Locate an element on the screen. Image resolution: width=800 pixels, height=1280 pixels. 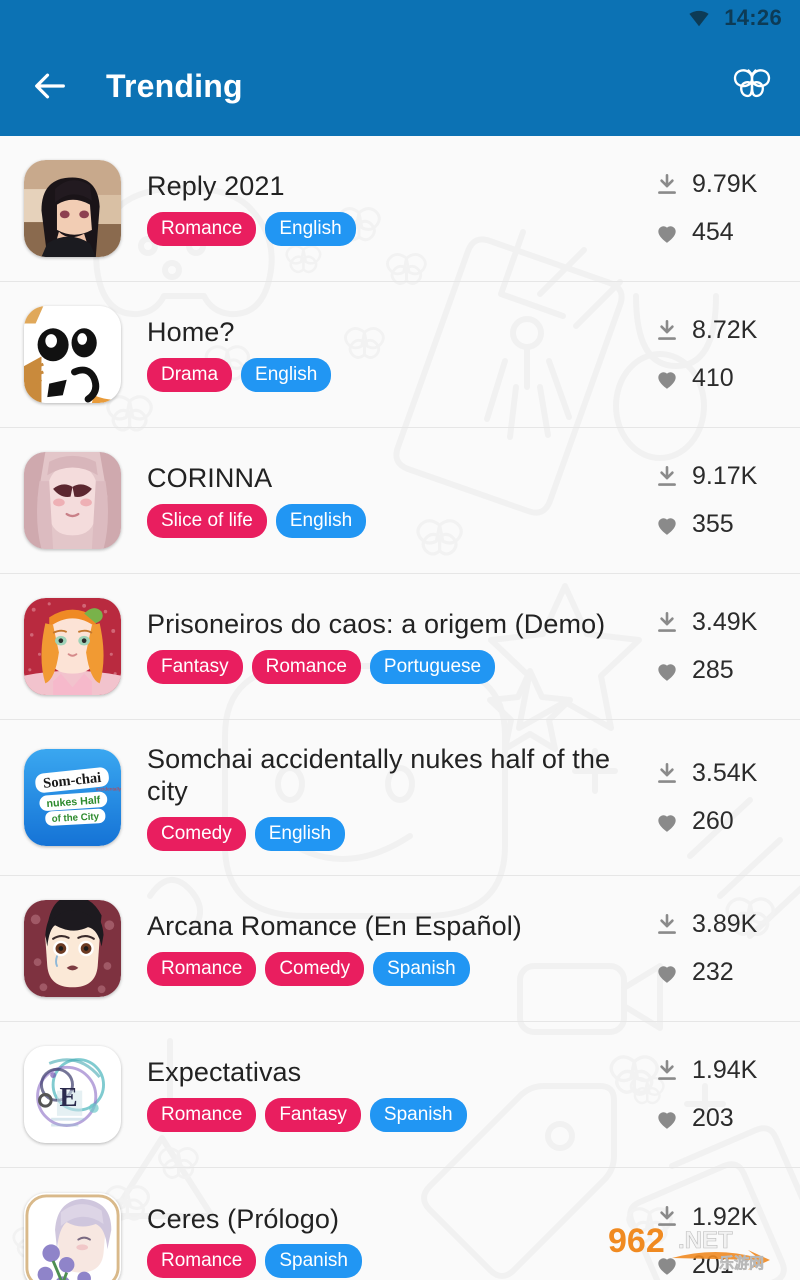
cover-art-prisoneiros is located at coordinates (72, 646).